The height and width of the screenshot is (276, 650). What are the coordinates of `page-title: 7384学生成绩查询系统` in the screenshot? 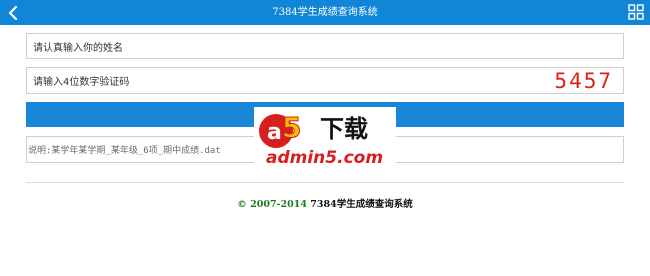 It's located at (325, 12).